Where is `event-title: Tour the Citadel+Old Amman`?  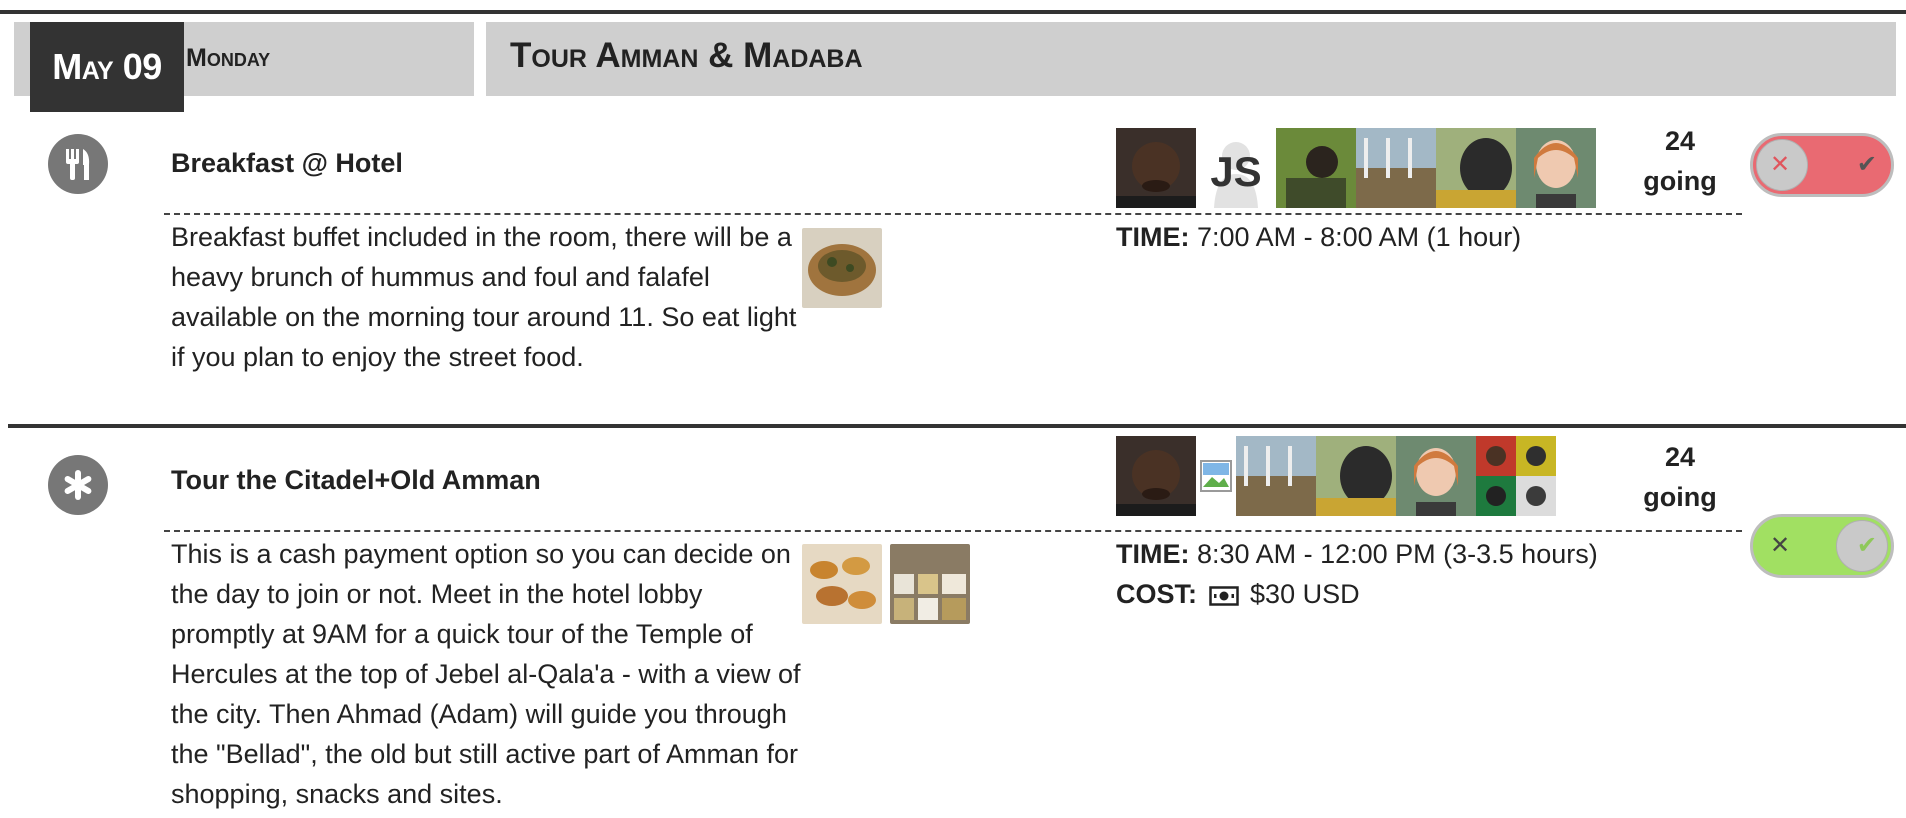
event-title: Tour the Citadel+Old Amman is located at coordinates (356, 480).